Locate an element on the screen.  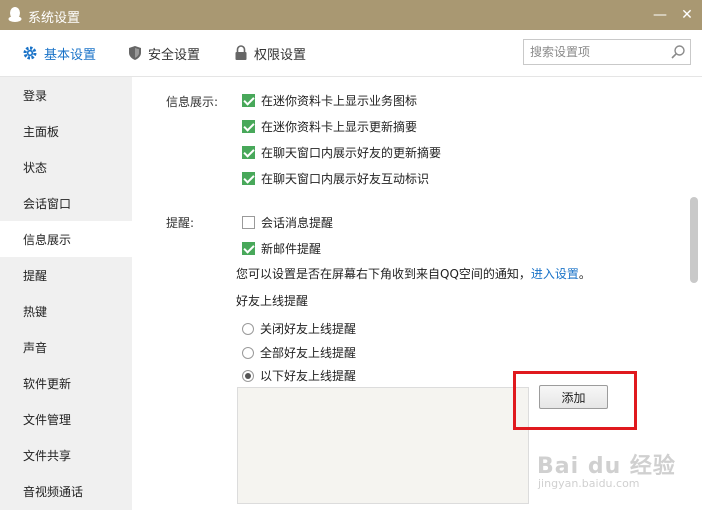
tab-basic-settings-label: 基本设置 is located at coordinates (70, 55).